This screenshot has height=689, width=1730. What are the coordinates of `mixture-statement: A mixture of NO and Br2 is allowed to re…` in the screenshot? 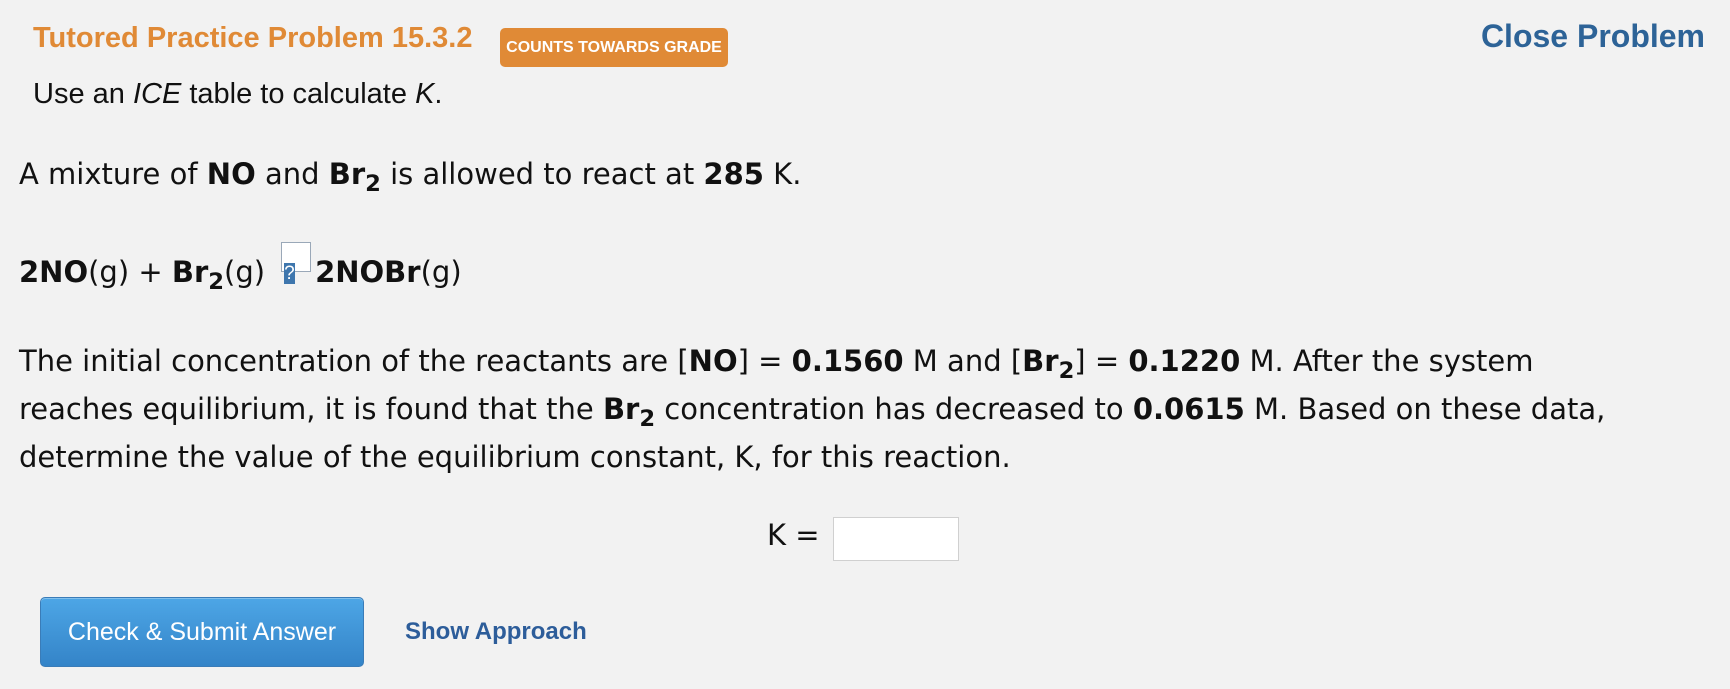 It's located at (410, 177).